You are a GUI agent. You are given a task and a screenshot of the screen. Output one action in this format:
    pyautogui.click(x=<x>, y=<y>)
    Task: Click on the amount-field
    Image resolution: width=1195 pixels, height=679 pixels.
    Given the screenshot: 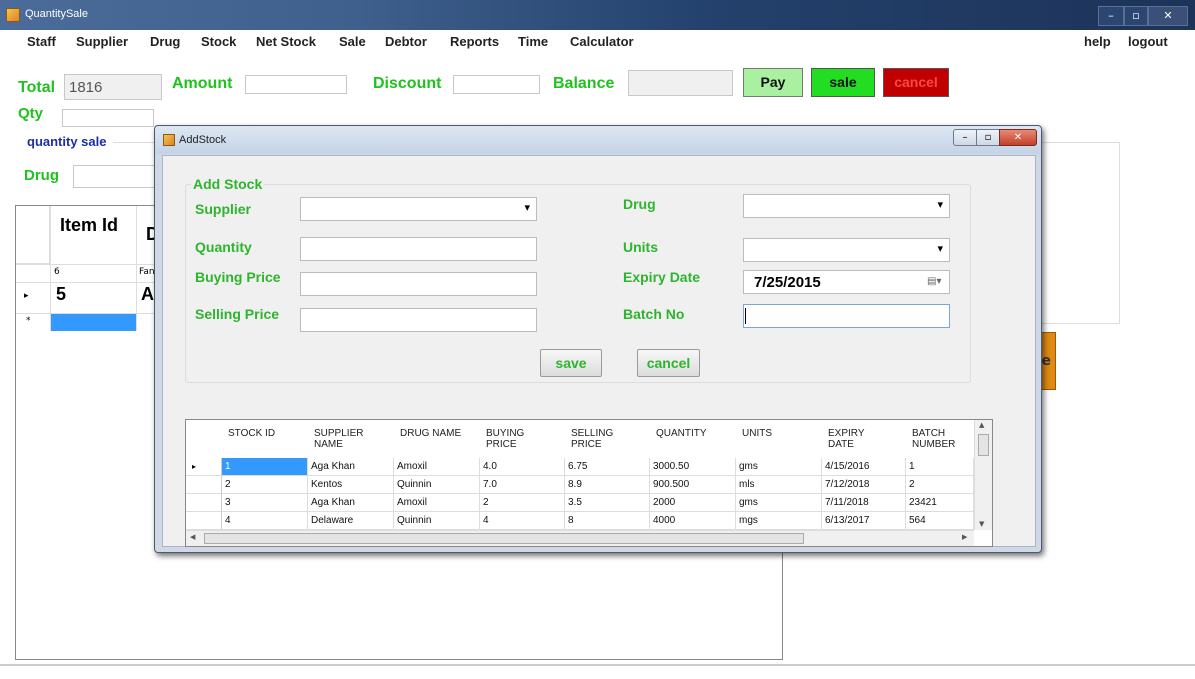 What is the action you would take?
    pyautogui.click(x=296, y=84)
    